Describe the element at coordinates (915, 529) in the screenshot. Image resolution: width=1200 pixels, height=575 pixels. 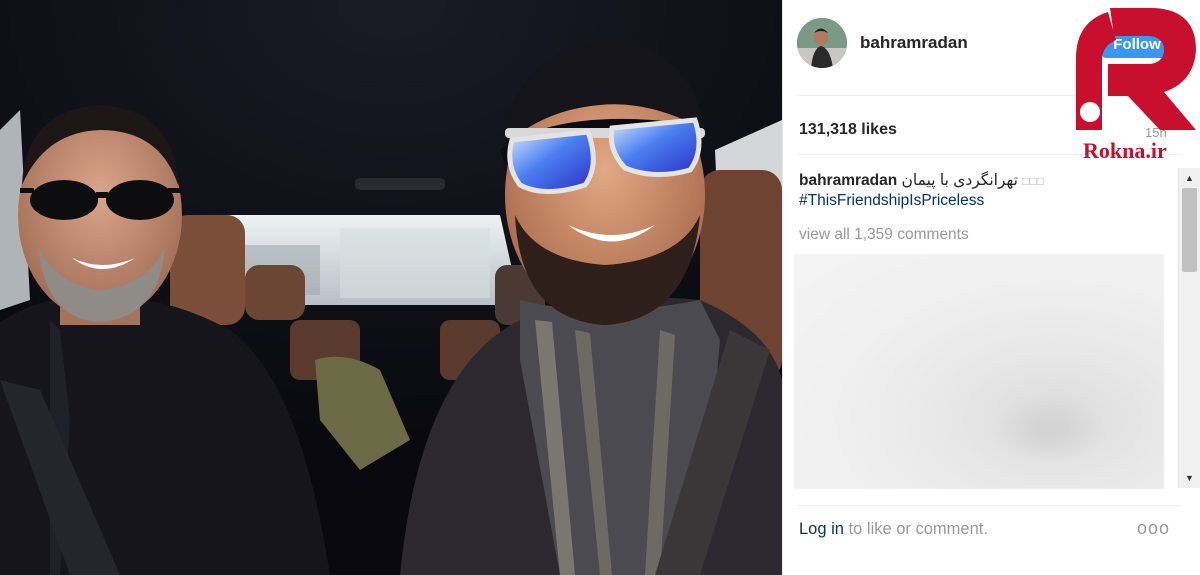
I see `login-suffix: to like or comment.` at that location.